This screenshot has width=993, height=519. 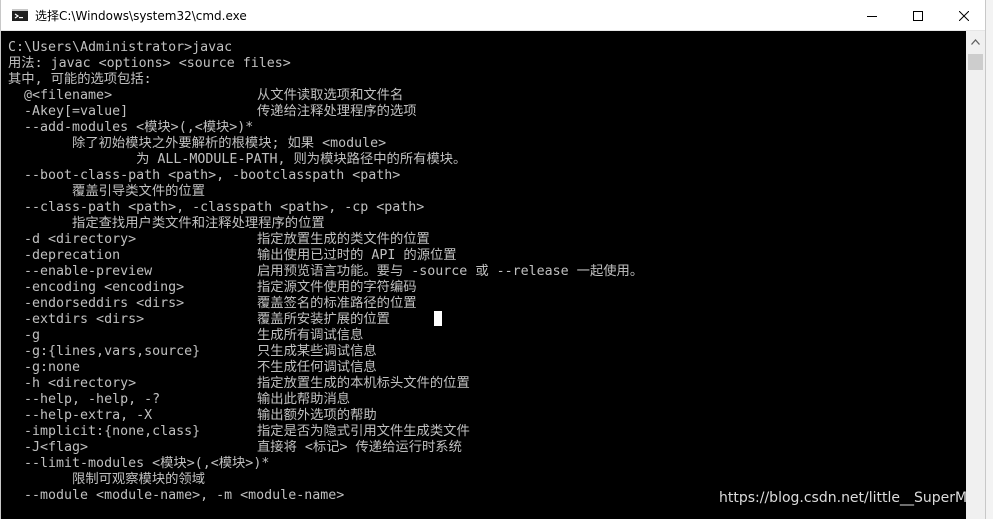 I want to click on scroll-thumb, so click(x=975, y=62).